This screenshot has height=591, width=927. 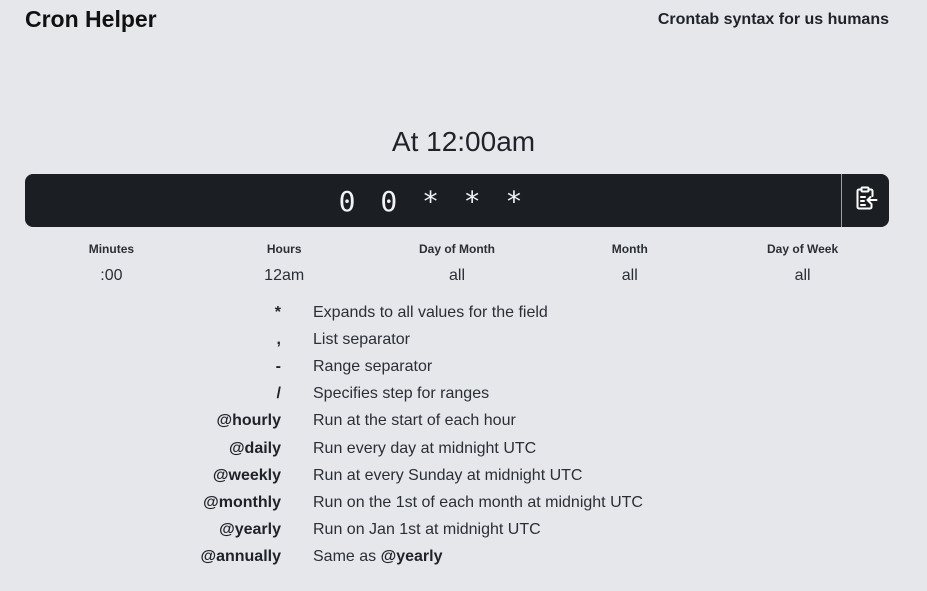 What do you see at coordinates (111, 275) in the screenshot?
I see `field-value: :00` at bounding box center [111, 275].